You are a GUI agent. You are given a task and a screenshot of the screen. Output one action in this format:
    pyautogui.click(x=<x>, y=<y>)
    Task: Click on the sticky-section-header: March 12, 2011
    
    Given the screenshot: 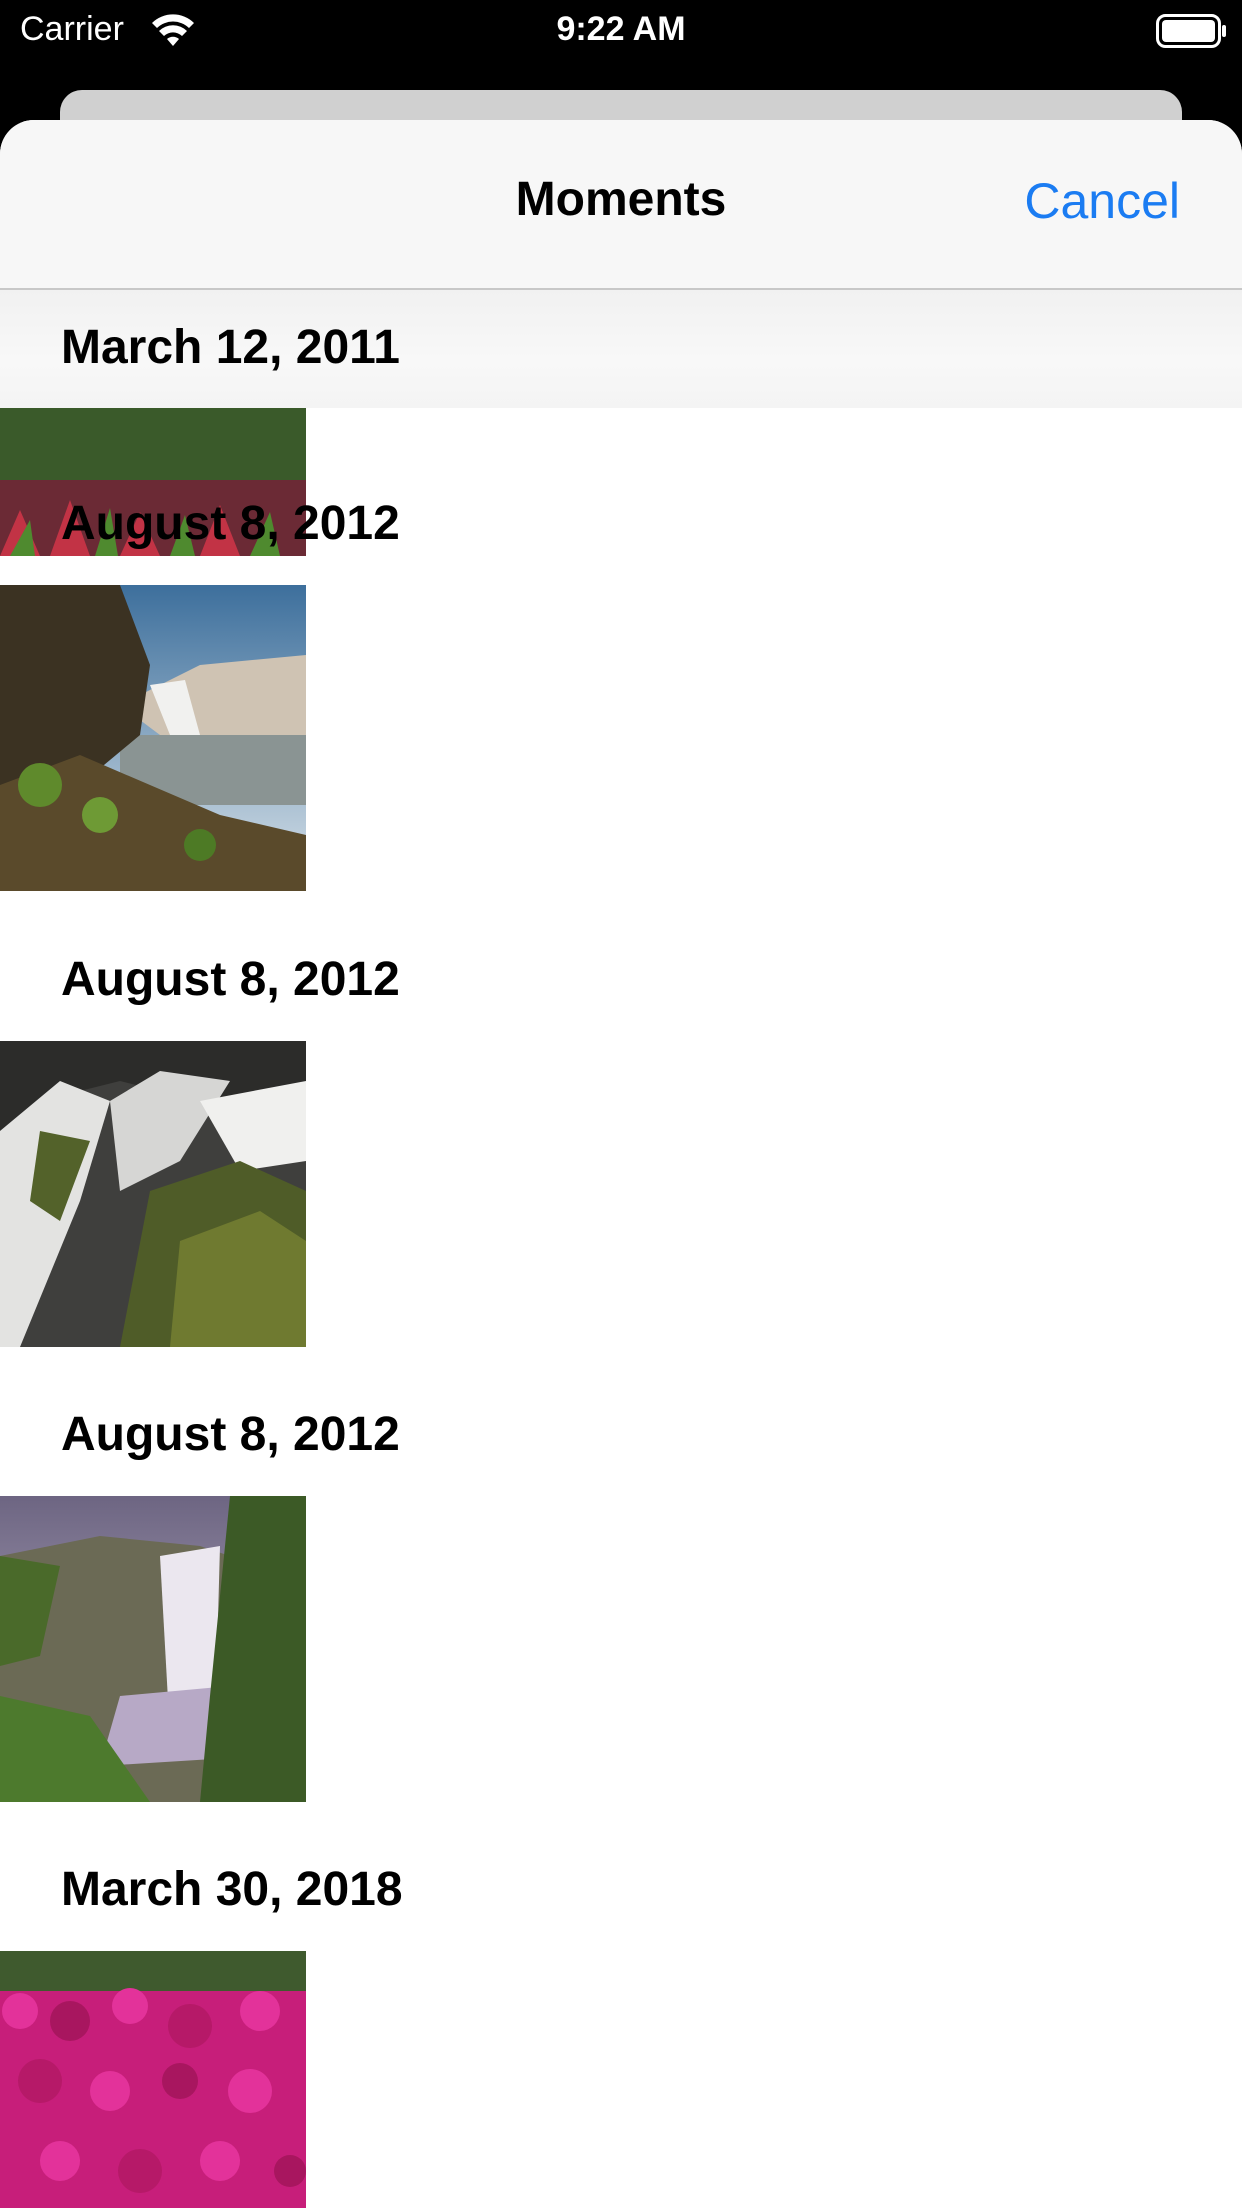 What is the action you would take?
    pyautogui.click(x=621, y=349)
    